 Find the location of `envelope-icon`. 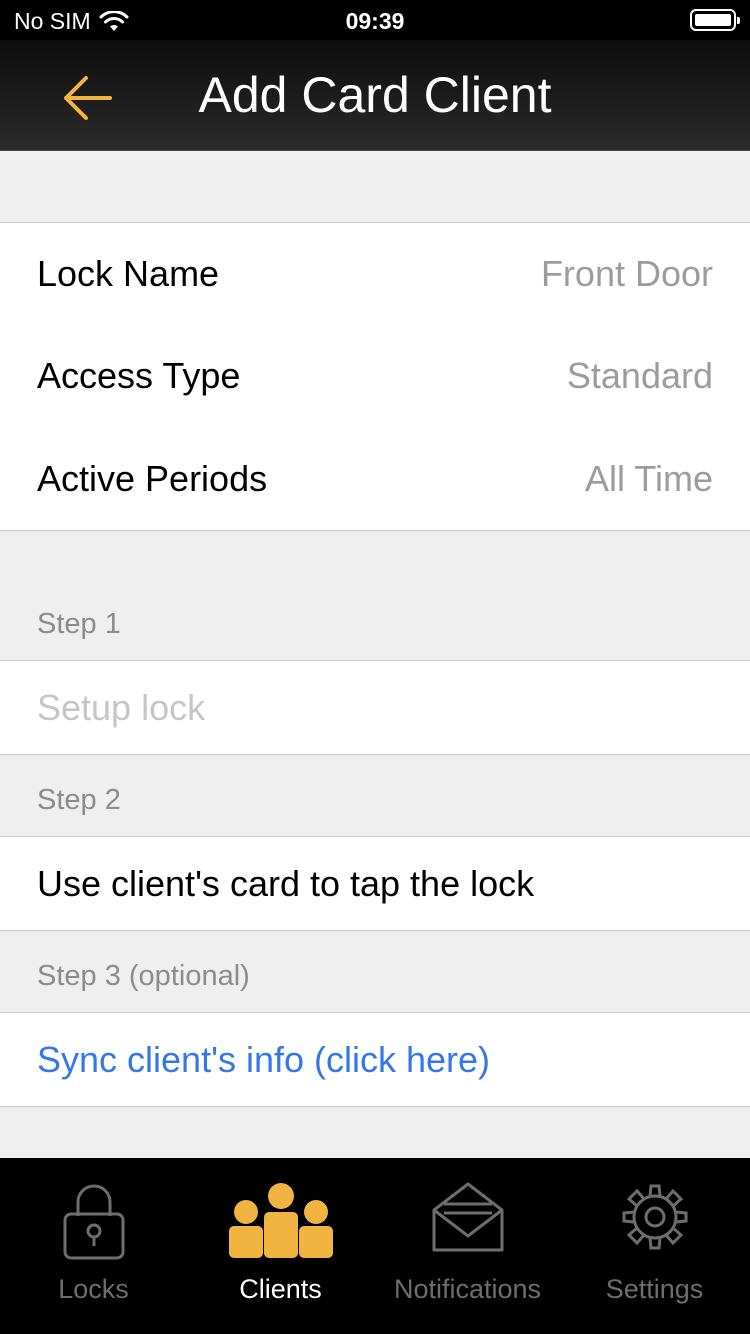

envelope-icon is located at coordinates (467, 1217).